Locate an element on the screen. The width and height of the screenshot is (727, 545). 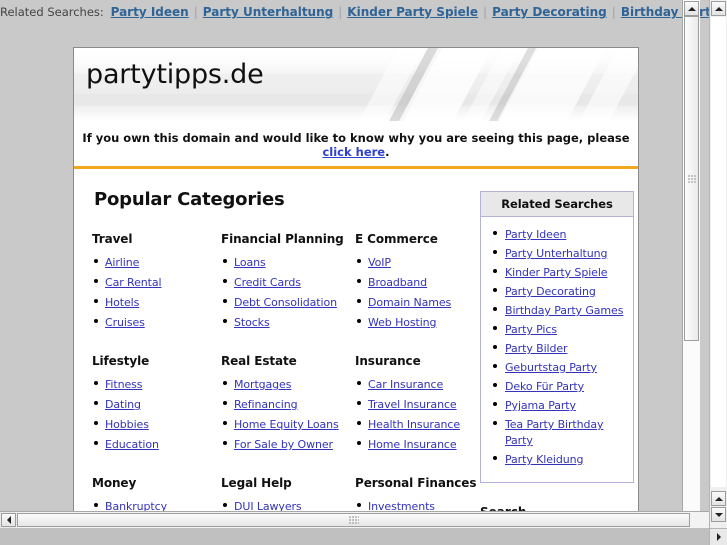
list-item: Home Equity Loans is located at coordinates (288, 423).